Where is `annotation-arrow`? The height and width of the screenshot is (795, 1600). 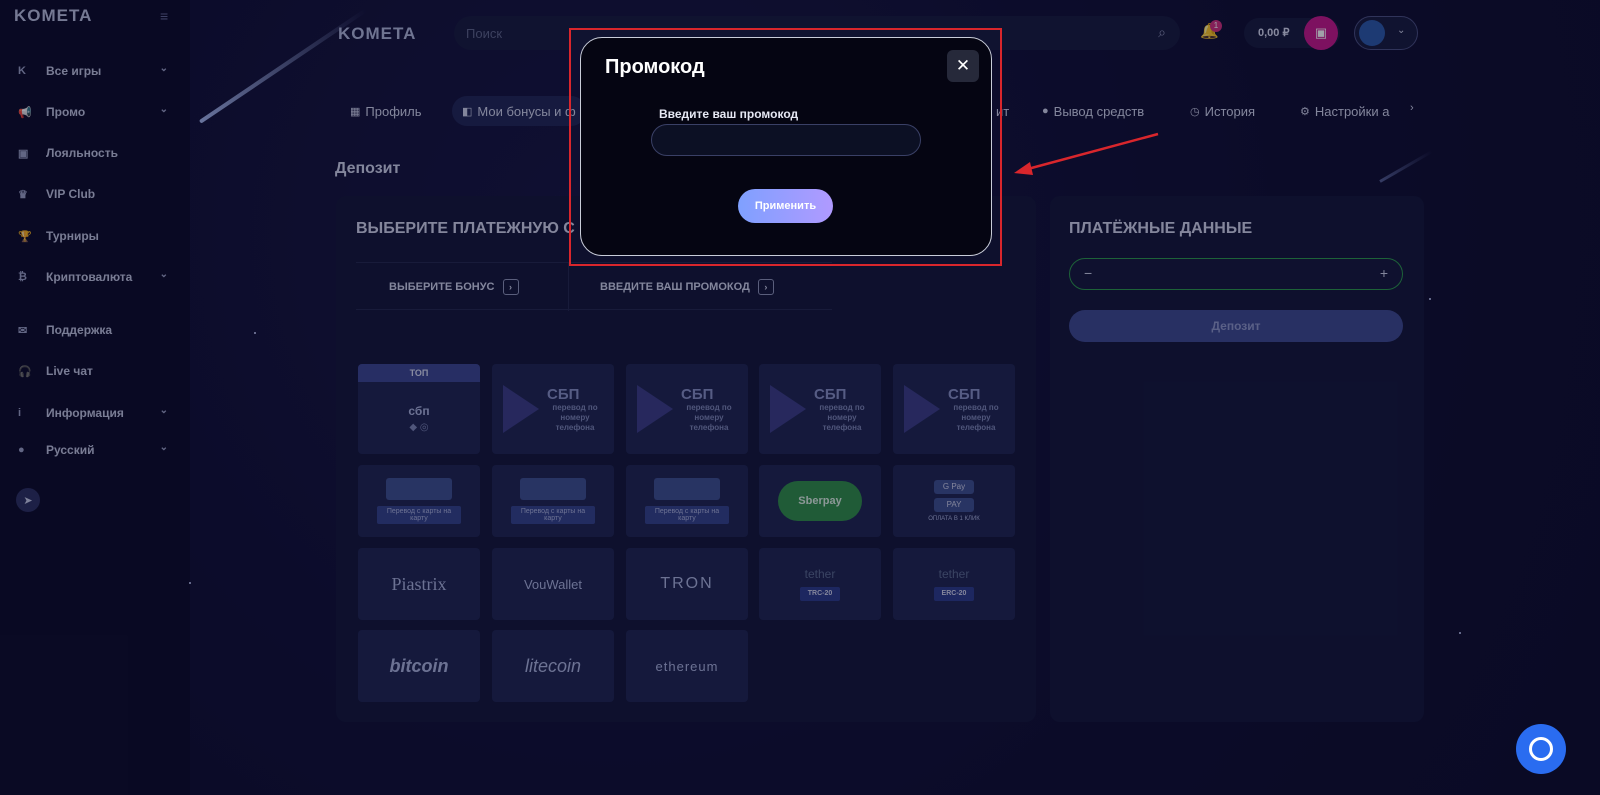
annotation-arrow is located at coordinates (1086, 153).